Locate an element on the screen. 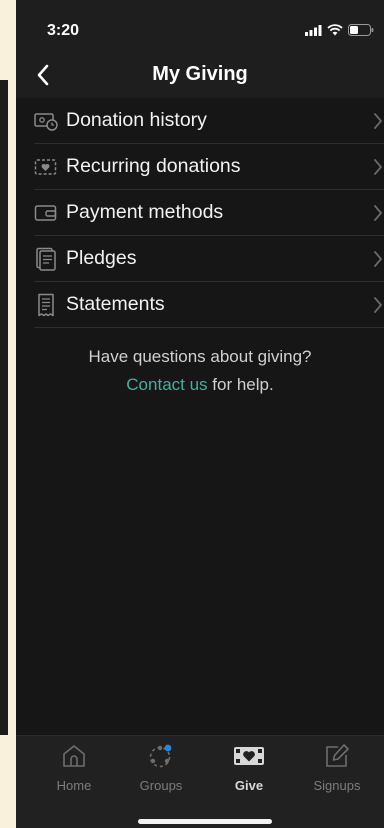 This screenshot has height=828, width=384. tab-home: Home is located at coordinates (74, 770).